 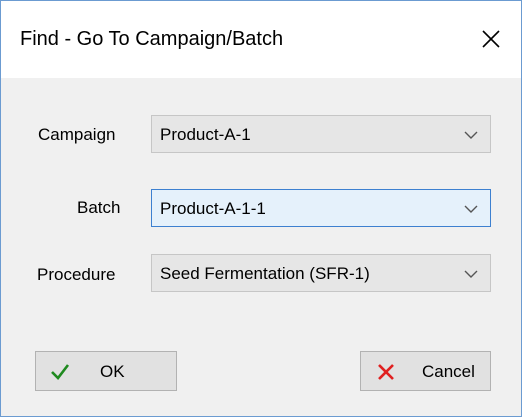 What do you see at coordinates (152, 39) in the screenshot?
I see `dialog-title: Find - Go To Campaign/Batch` at bounding box center [152, 39].